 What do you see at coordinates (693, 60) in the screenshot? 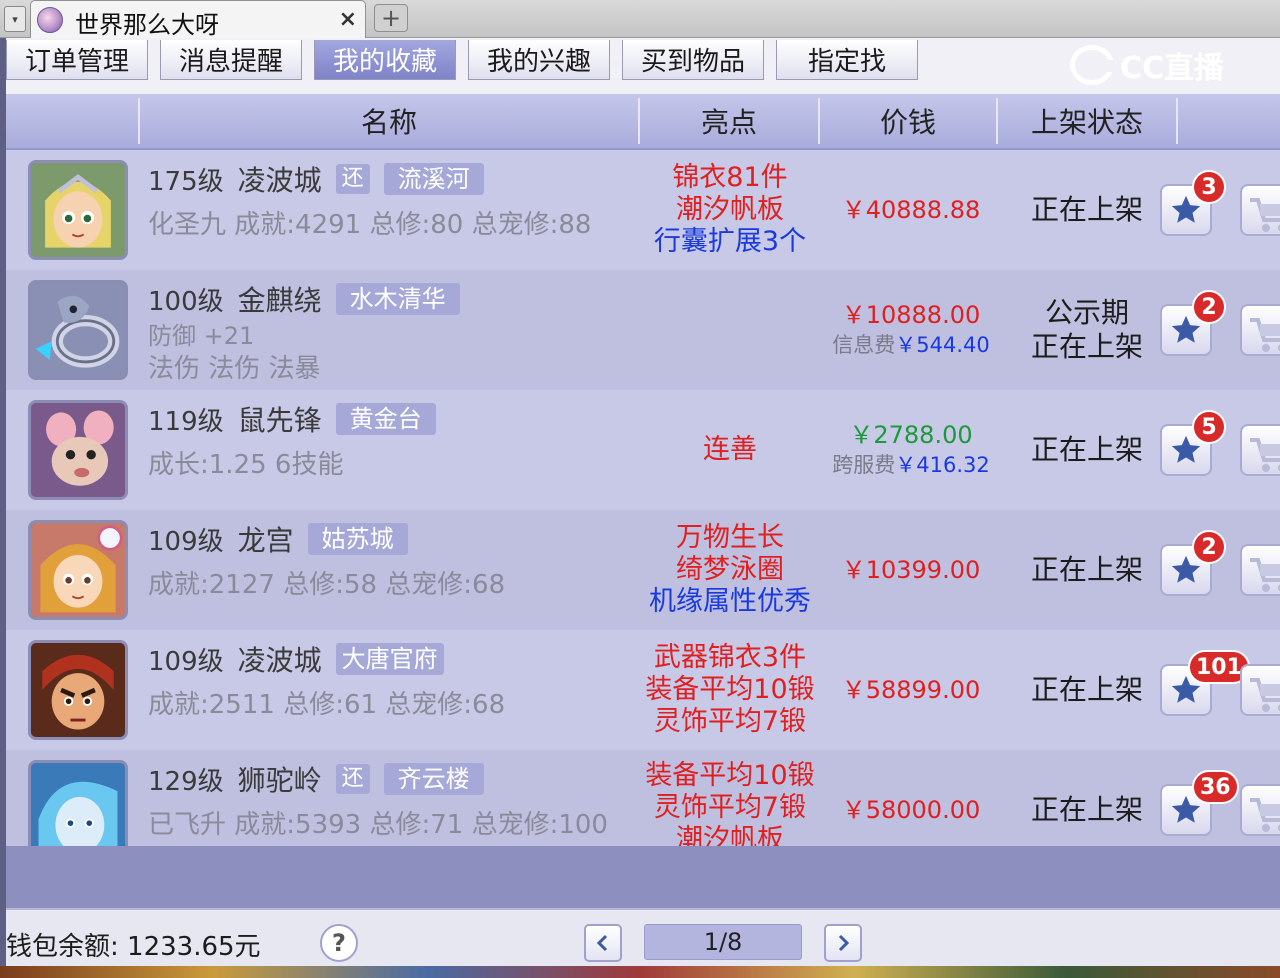
I see `tab-purchased: 买到物品` at bounding box center [693, 60].